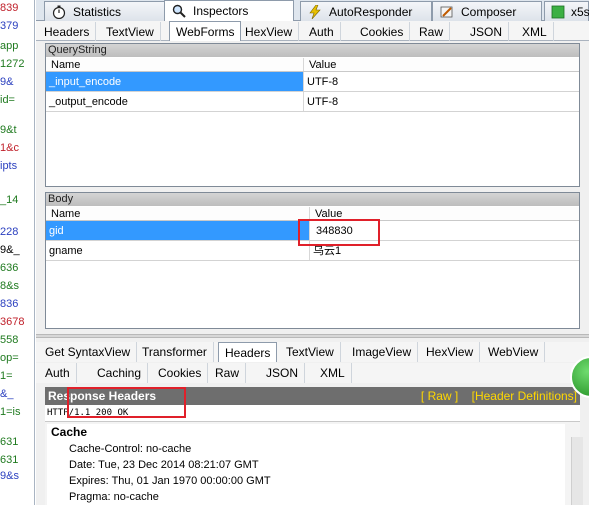 This screenshot has width=589, height=505. What do you see at coordinates (9, 26) in the screenshot?
I see `session-fragment: 379` at bounding box center [9, 26].